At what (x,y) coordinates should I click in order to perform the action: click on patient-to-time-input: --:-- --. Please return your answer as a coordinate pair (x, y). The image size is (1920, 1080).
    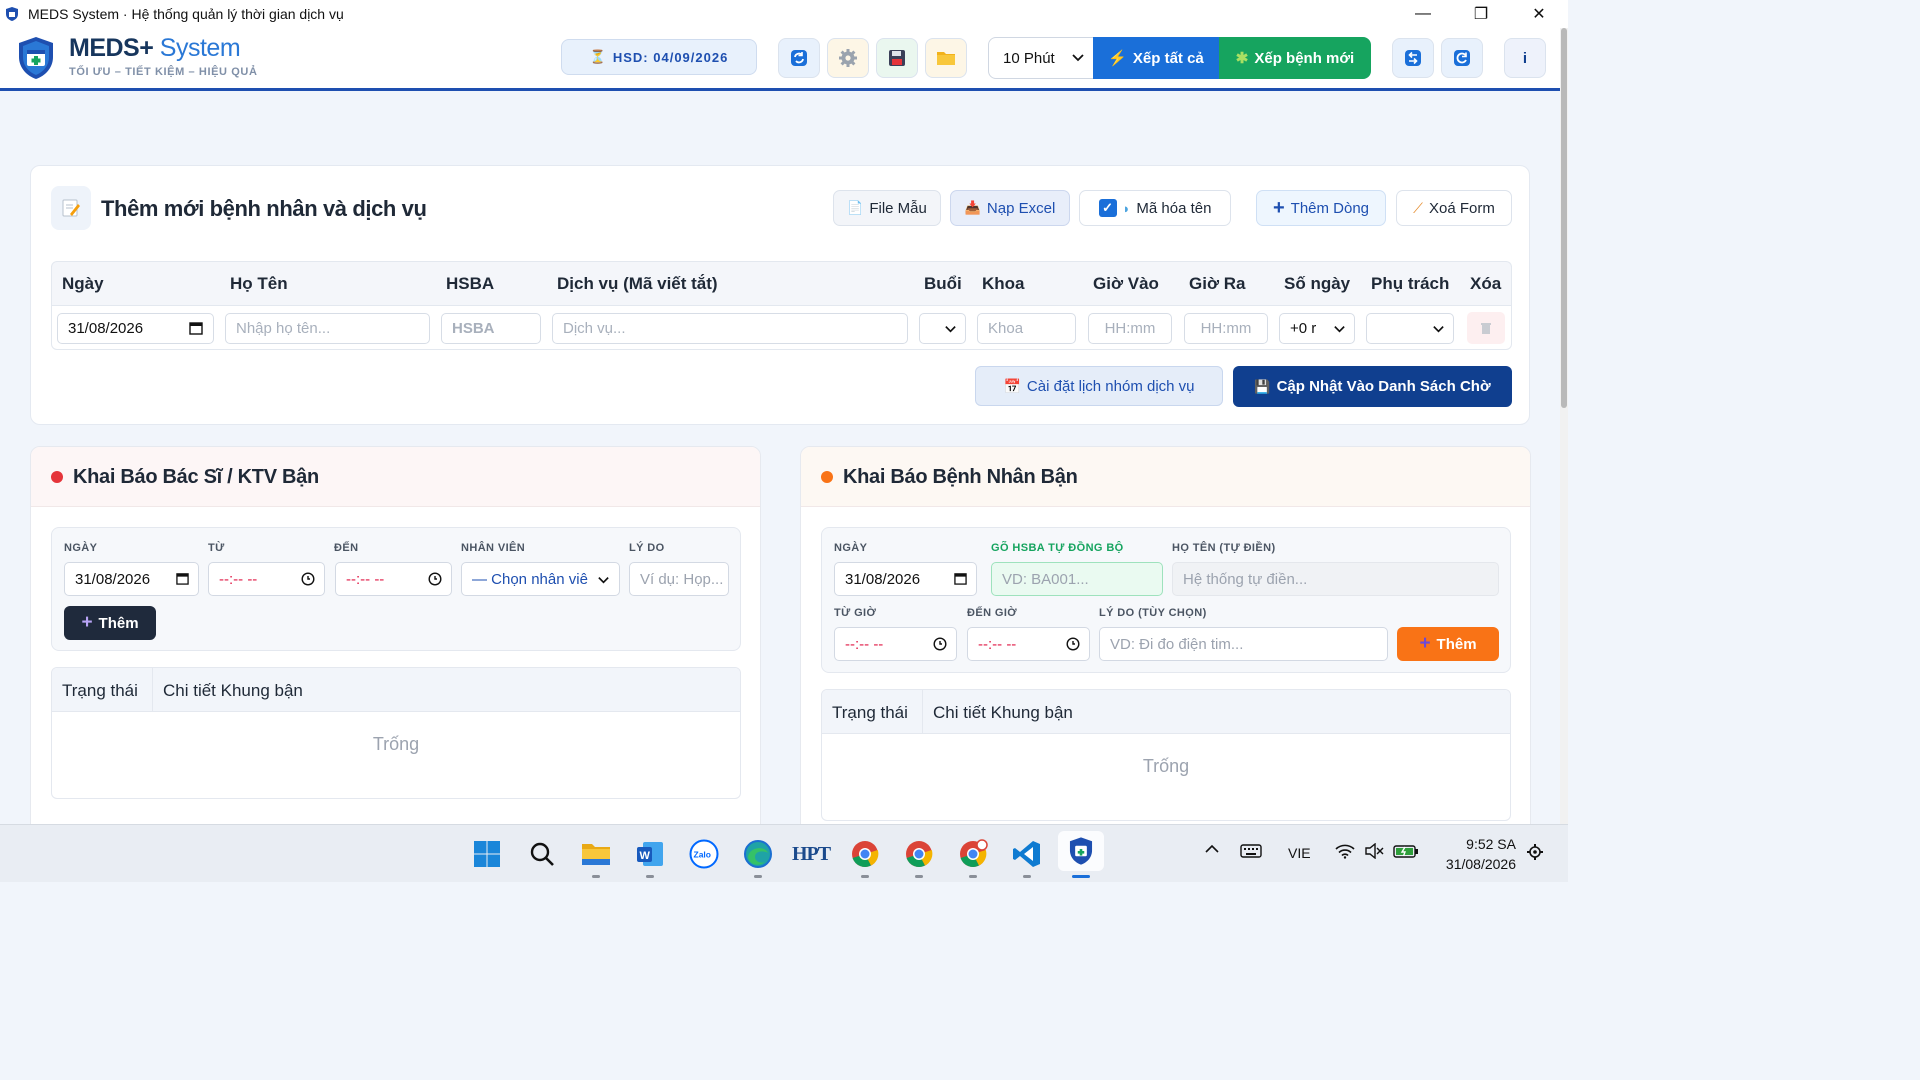
    Looking at the image, I should click on (1028, 644).